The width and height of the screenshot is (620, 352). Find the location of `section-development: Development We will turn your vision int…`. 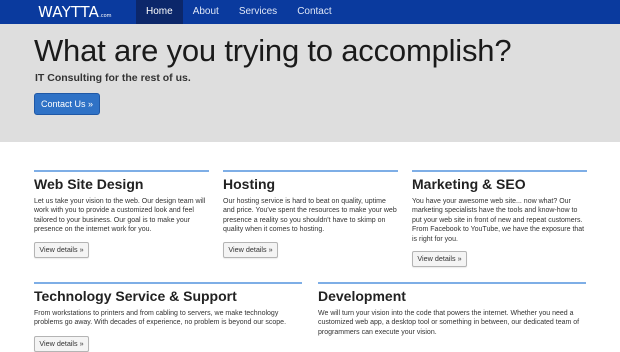

section-development: Development We will turn your vision int… is located at coordinates (452, 312).